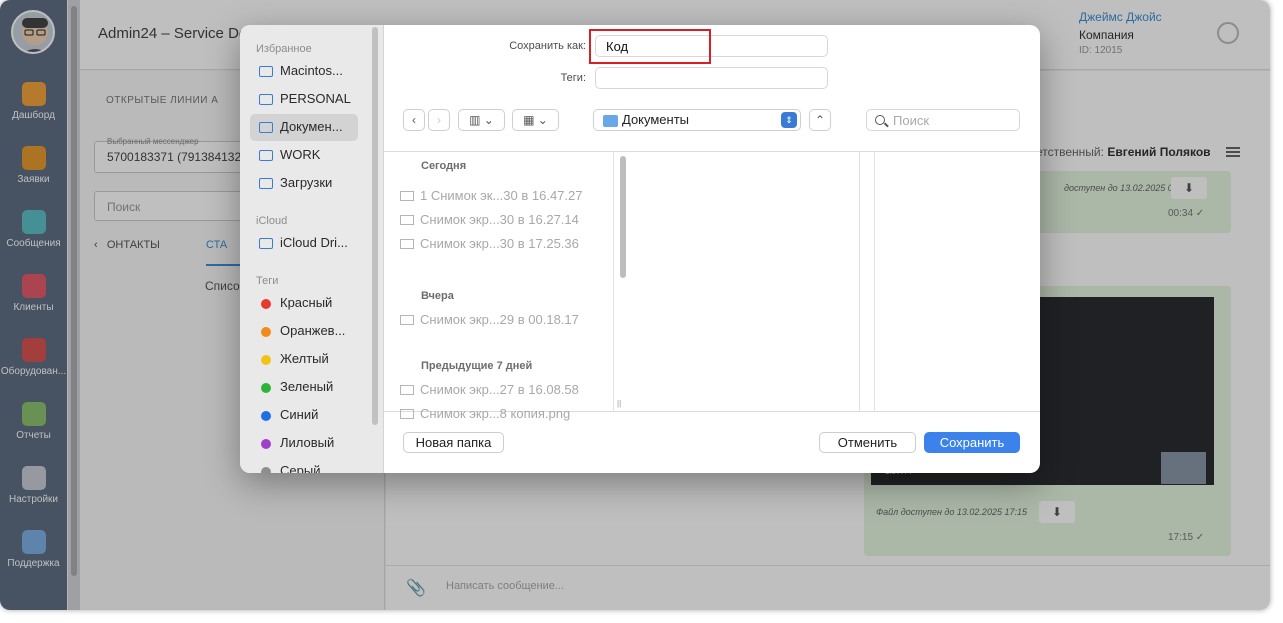 The width and height of the screenshot is (1283, 623). Describe the element at coordinates (300, 468) in the screenshot. I see `sidebar-item-label: Серый` at that location.